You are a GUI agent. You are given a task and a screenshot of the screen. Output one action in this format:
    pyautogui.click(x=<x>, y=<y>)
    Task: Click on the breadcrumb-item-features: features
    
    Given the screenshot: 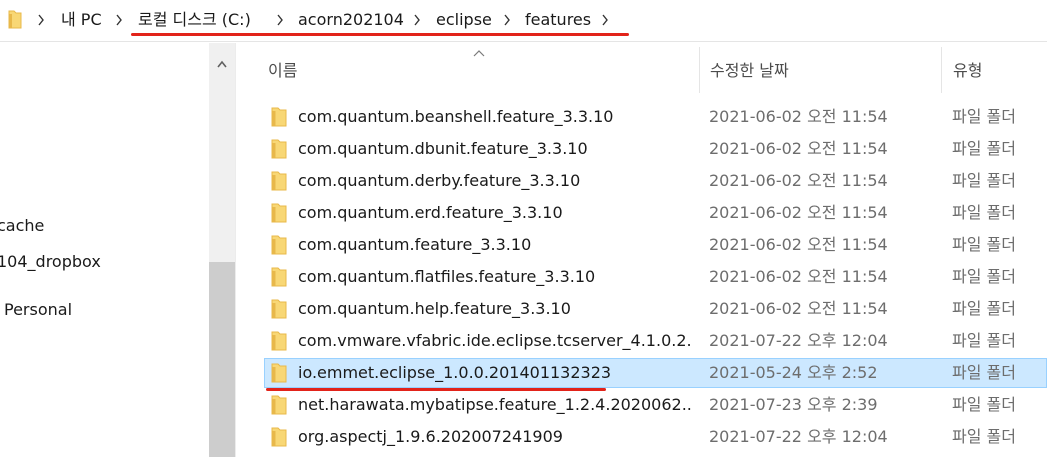 What is the action you would take?
    pyautogui.click(x=558, y=20)
    